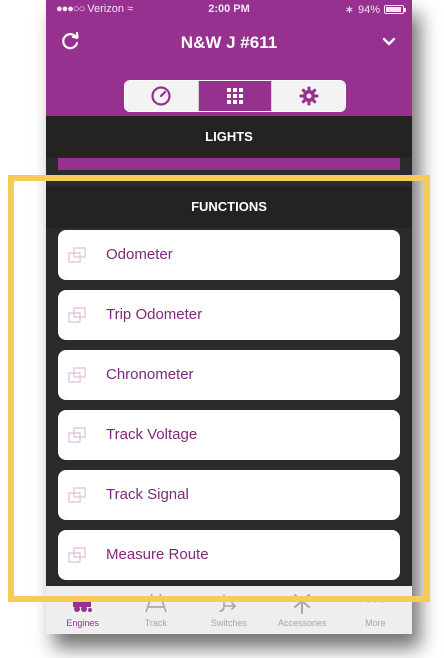 This screenshot has height=658, width=444. What do you see at coordinates (389, 41) in the screenshot?
I see `chevron-down-icon` at bounding box center [389, 41].